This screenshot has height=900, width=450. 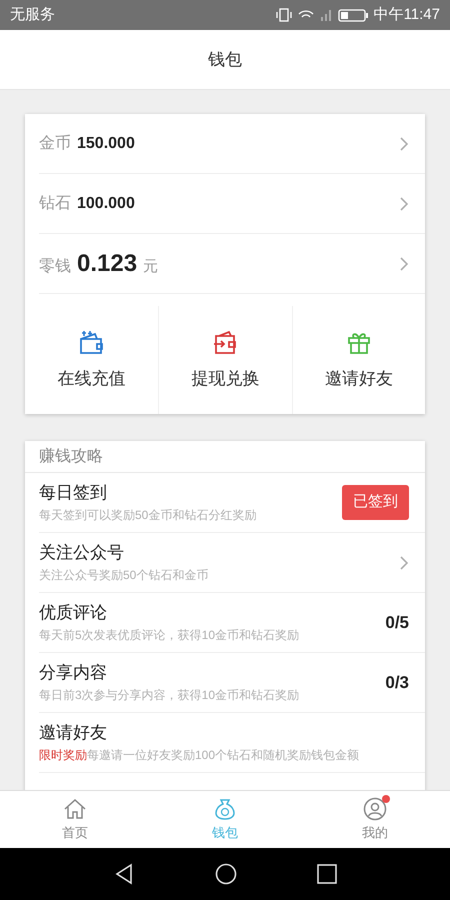 What do you see at coordinates (226, 874) in the screenshot?
I see `home-button-icon` at bounding box center [226, 874].